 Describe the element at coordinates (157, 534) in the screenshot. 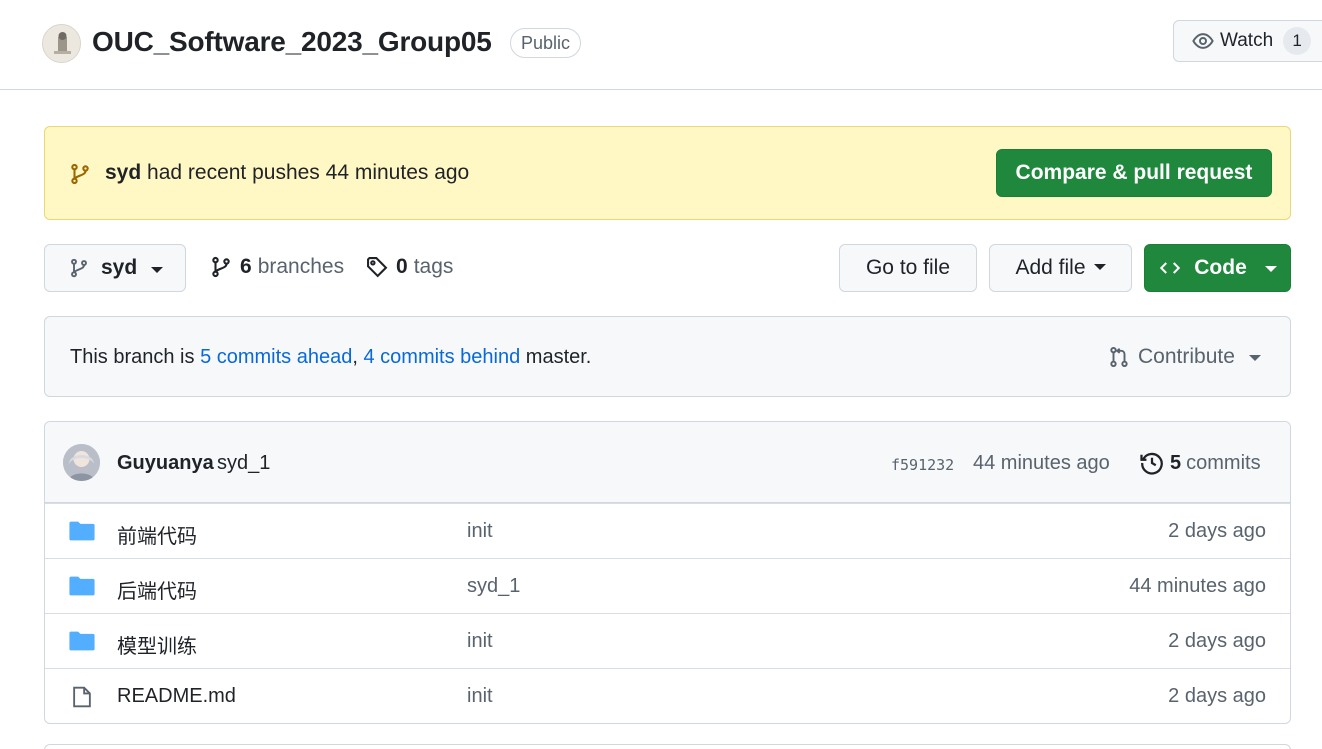

I see `file-name: 前端代码` at that location.